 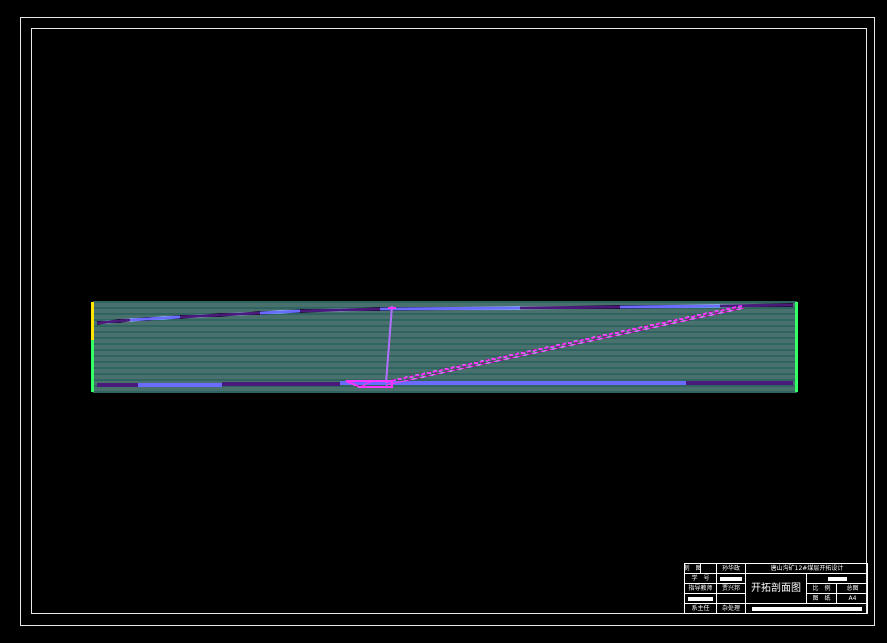 I want to click on tb-drawing-name: 开拓剖面图, so click(x=776, y=589).